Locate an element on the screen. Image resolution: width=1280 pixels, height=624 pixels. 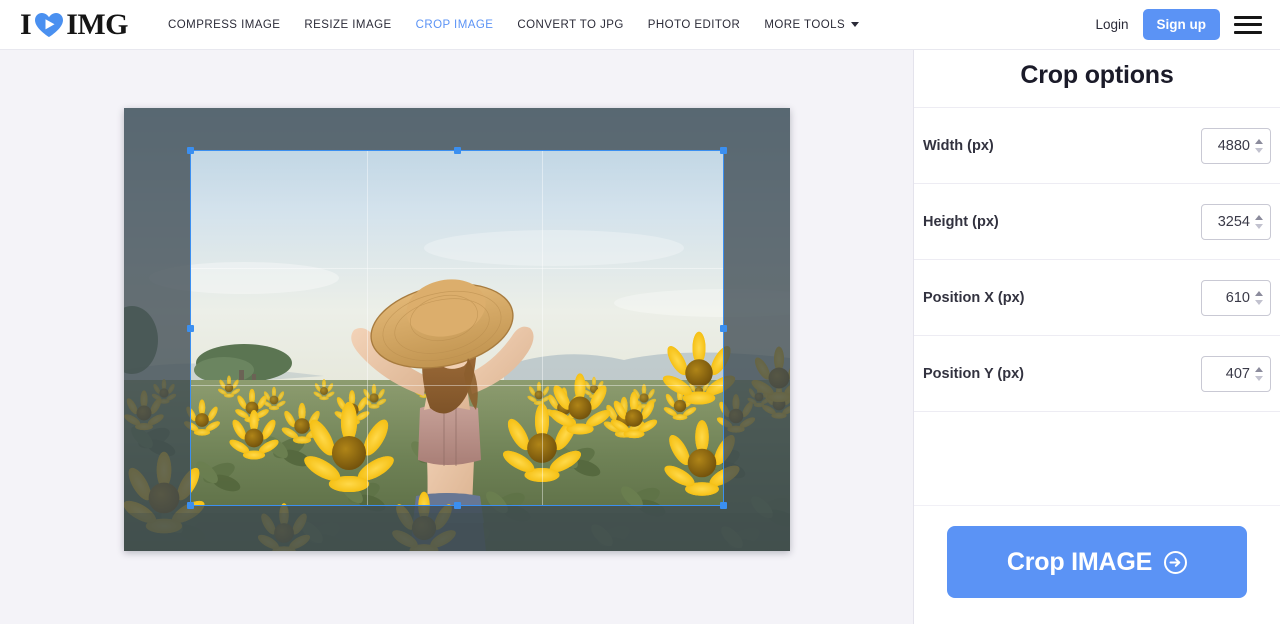
nav-item-more-tools: MORE TOOLS is located at coordinates (811, 25).